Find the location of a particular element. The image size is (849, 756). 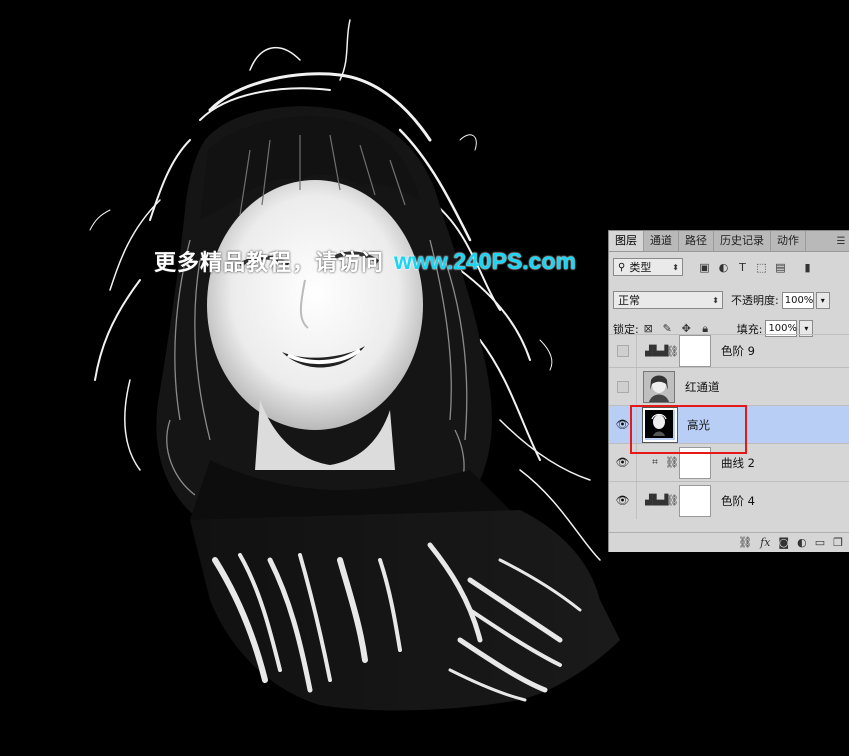

annotation-highlight-box is located at coordinates (688, 429).